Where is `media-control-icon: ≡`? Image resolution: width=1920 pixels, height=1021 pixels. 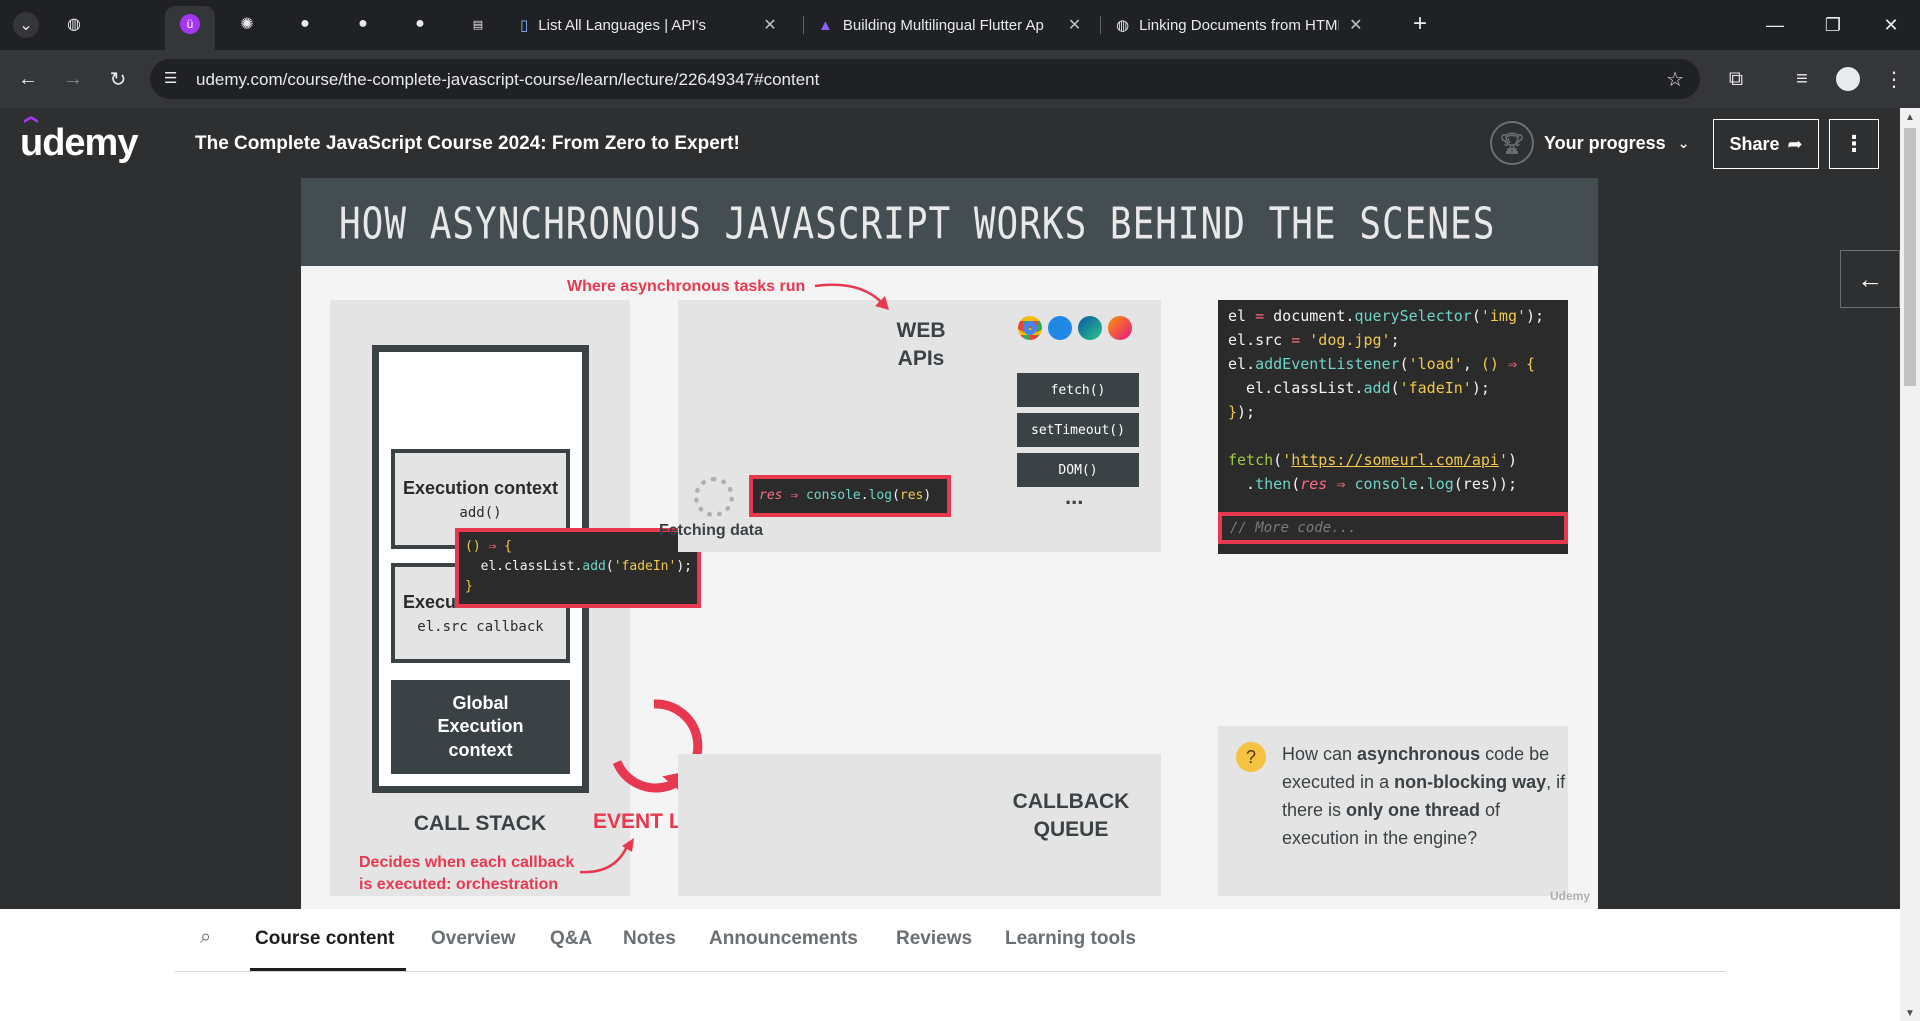 media-control-icon: ≡ is located at coordinates (1802, 79).